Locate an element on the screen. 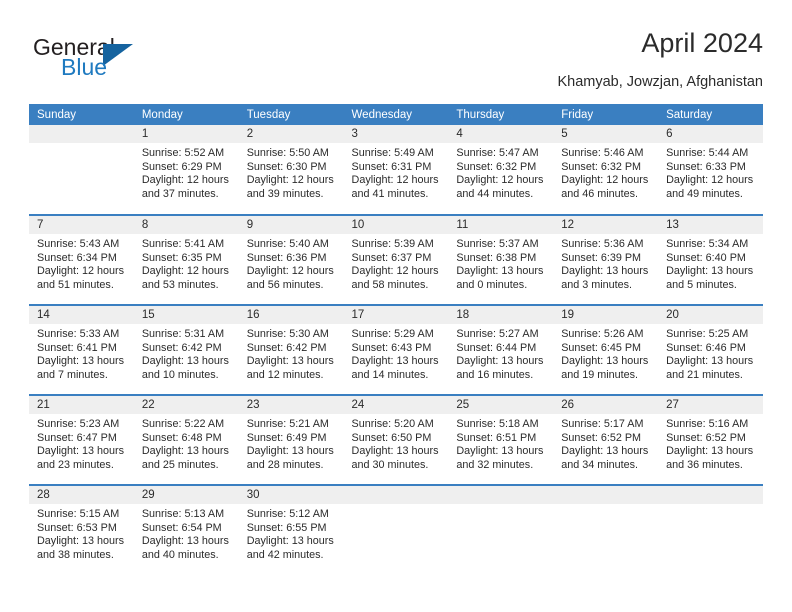  day-number: 2 is located at coordinates (291, 134).